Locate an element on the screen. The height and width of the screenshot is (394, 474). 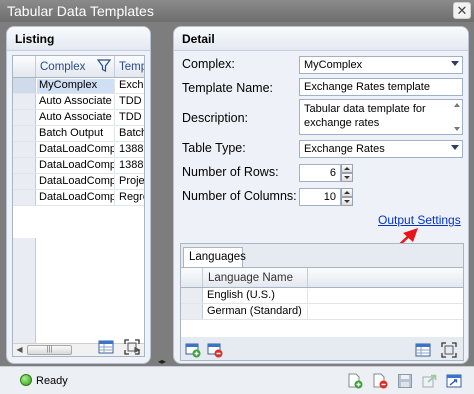
description-field: Tabular data template for exchange rates is located at coordinates (381, 117).